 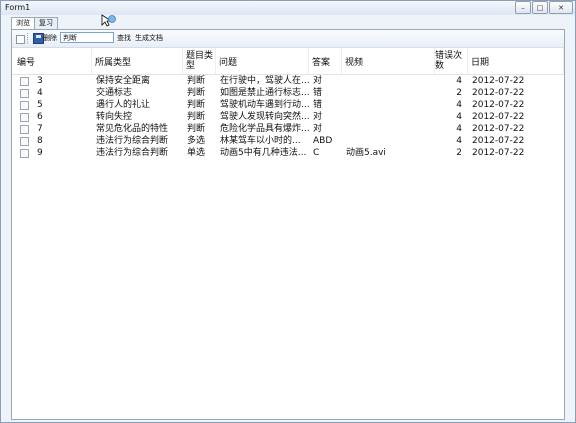 I want to click on column-header-date: 日期, so click(x=516, y=61).